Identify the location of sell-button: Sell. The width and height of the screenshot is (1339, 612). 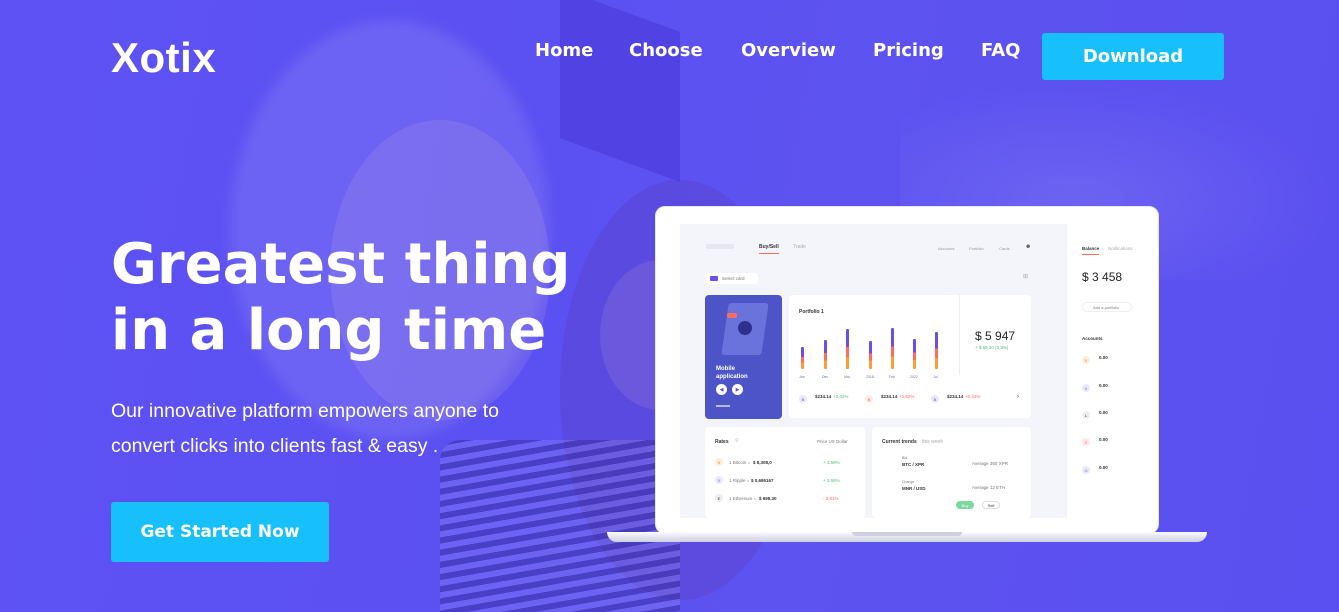
(991, 505).